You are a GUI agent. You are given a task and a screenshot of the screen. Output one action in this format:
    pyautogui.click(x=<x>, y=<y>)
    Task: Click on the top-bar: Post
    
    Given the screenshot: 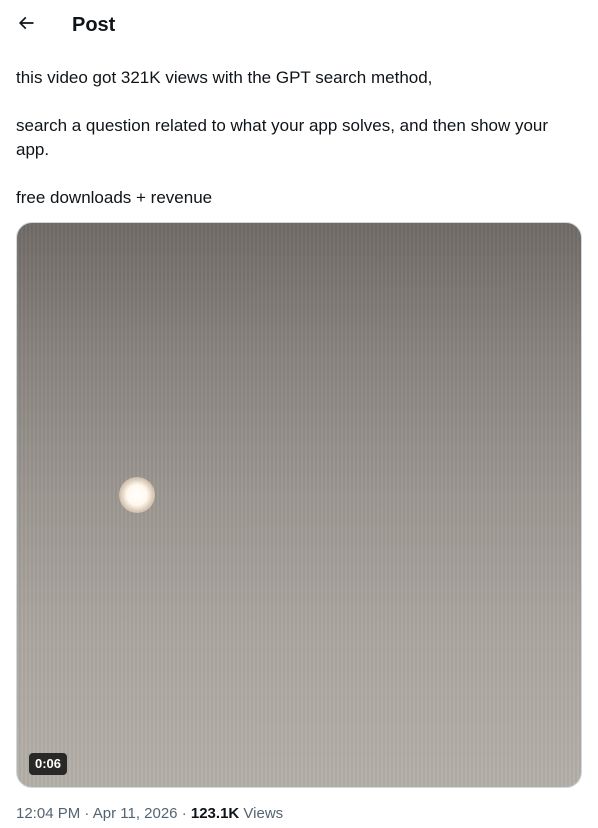 What is the action you would take?
    pyautogui.click(x=299, y=26)
    